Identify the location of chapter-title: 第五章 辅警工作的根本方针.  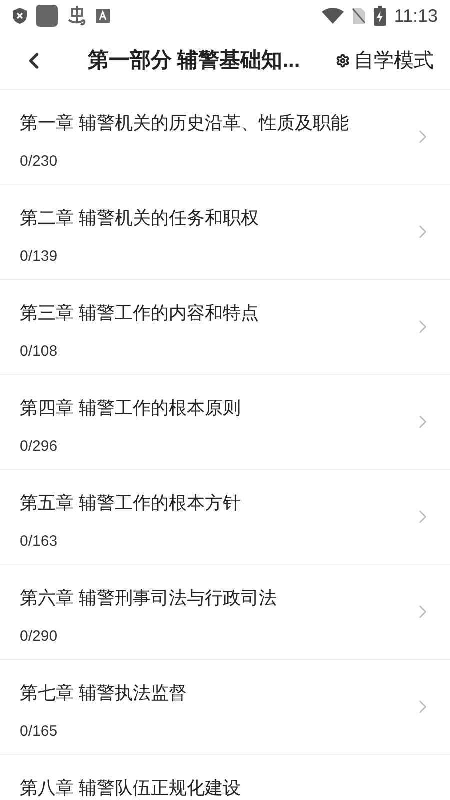
(131, 503).